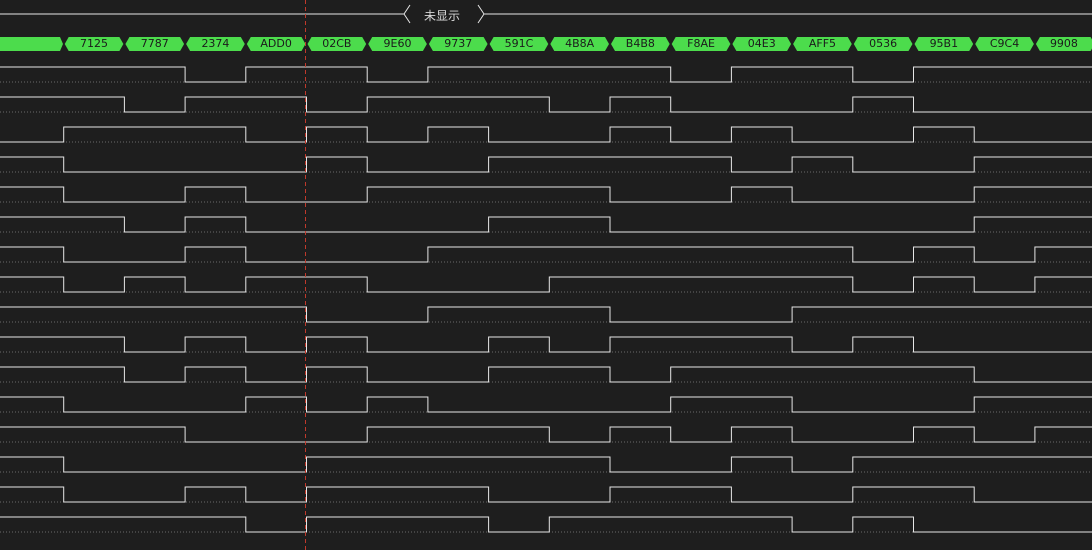 This screenshot has width=1092, height=550. What do you see at coordinates (154, 43) in the screenshot?
I see `bus-value-label: 7787` at bounding box center [154, 43].